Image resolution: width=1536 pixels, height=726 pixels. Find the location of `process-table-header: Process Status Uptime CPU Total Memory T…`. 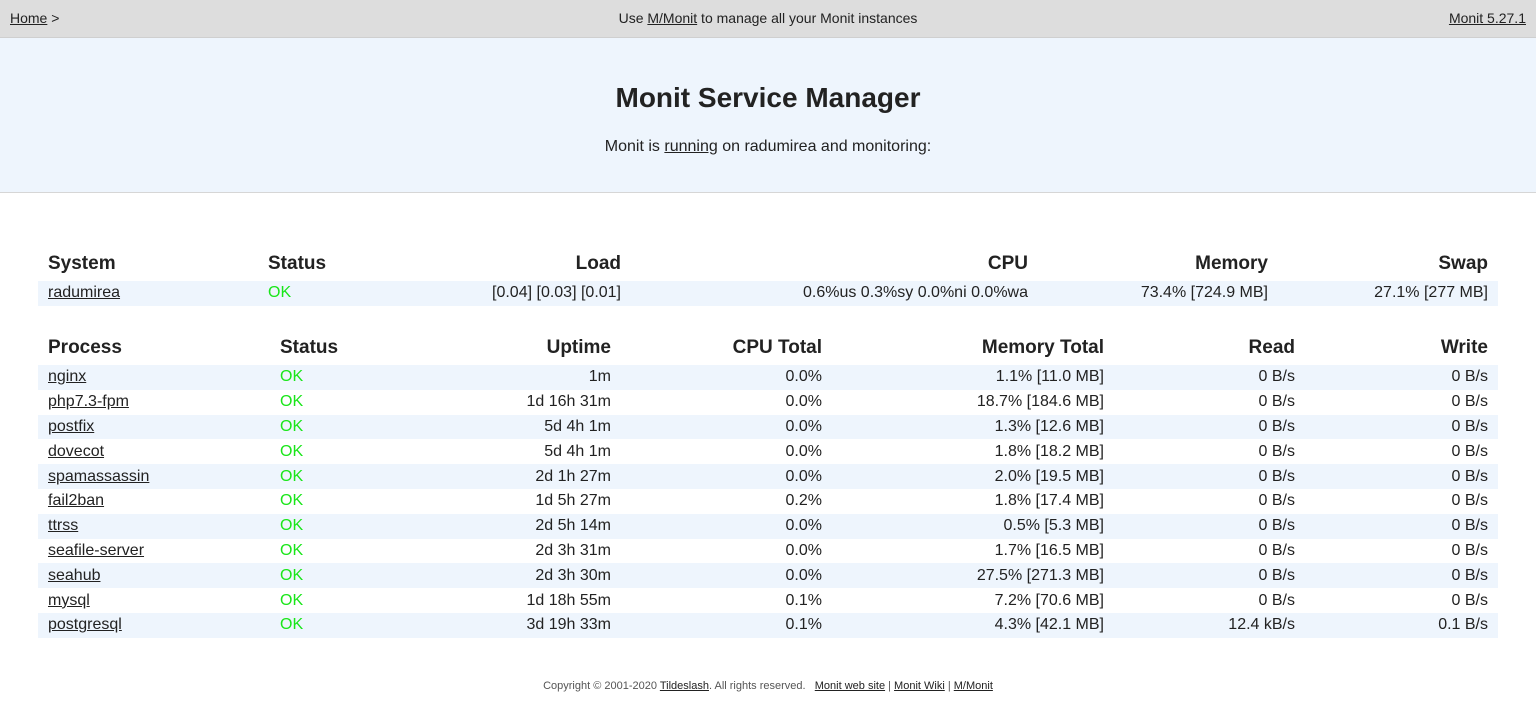

process-table-header: Process Status Uptime CPU Total Memory T… is located at coordinates (768, 348).